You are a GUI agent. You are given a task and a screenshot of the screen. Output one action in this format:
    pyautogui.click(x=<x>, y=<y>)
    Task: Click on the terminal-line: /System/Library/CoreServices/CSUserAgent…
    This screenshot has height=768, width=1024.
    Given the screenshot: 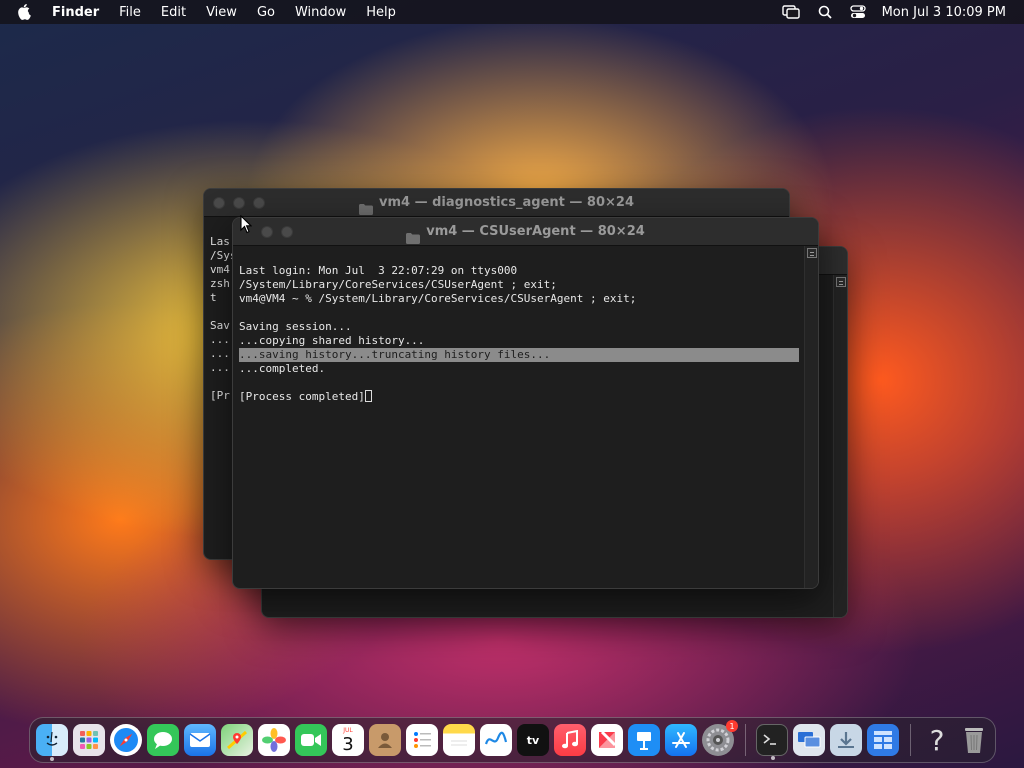 What is the action you would take?
    pyautogui.click(x=398, y=284)
    